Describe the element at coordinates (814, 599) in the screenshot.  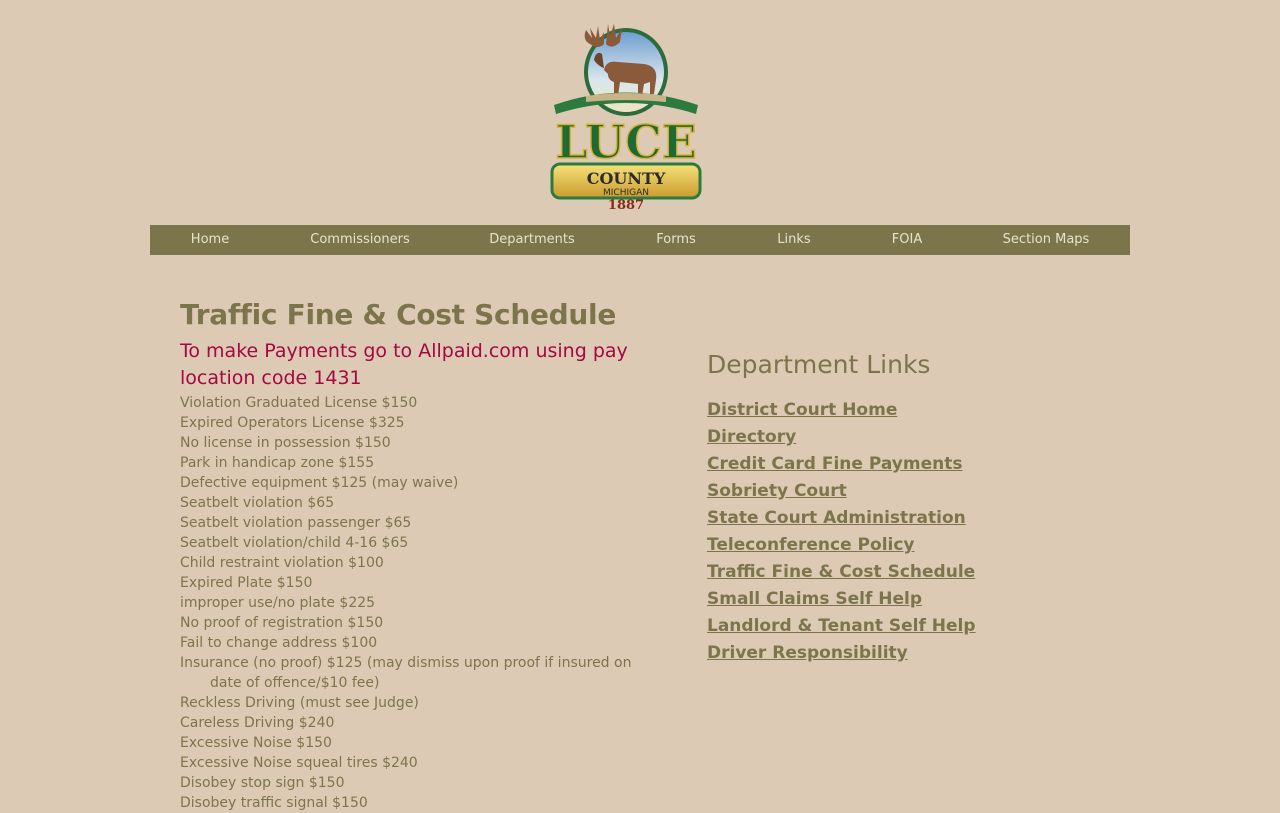
I see `link-small-claims-self-help: Small Claims Self Help` at that location.